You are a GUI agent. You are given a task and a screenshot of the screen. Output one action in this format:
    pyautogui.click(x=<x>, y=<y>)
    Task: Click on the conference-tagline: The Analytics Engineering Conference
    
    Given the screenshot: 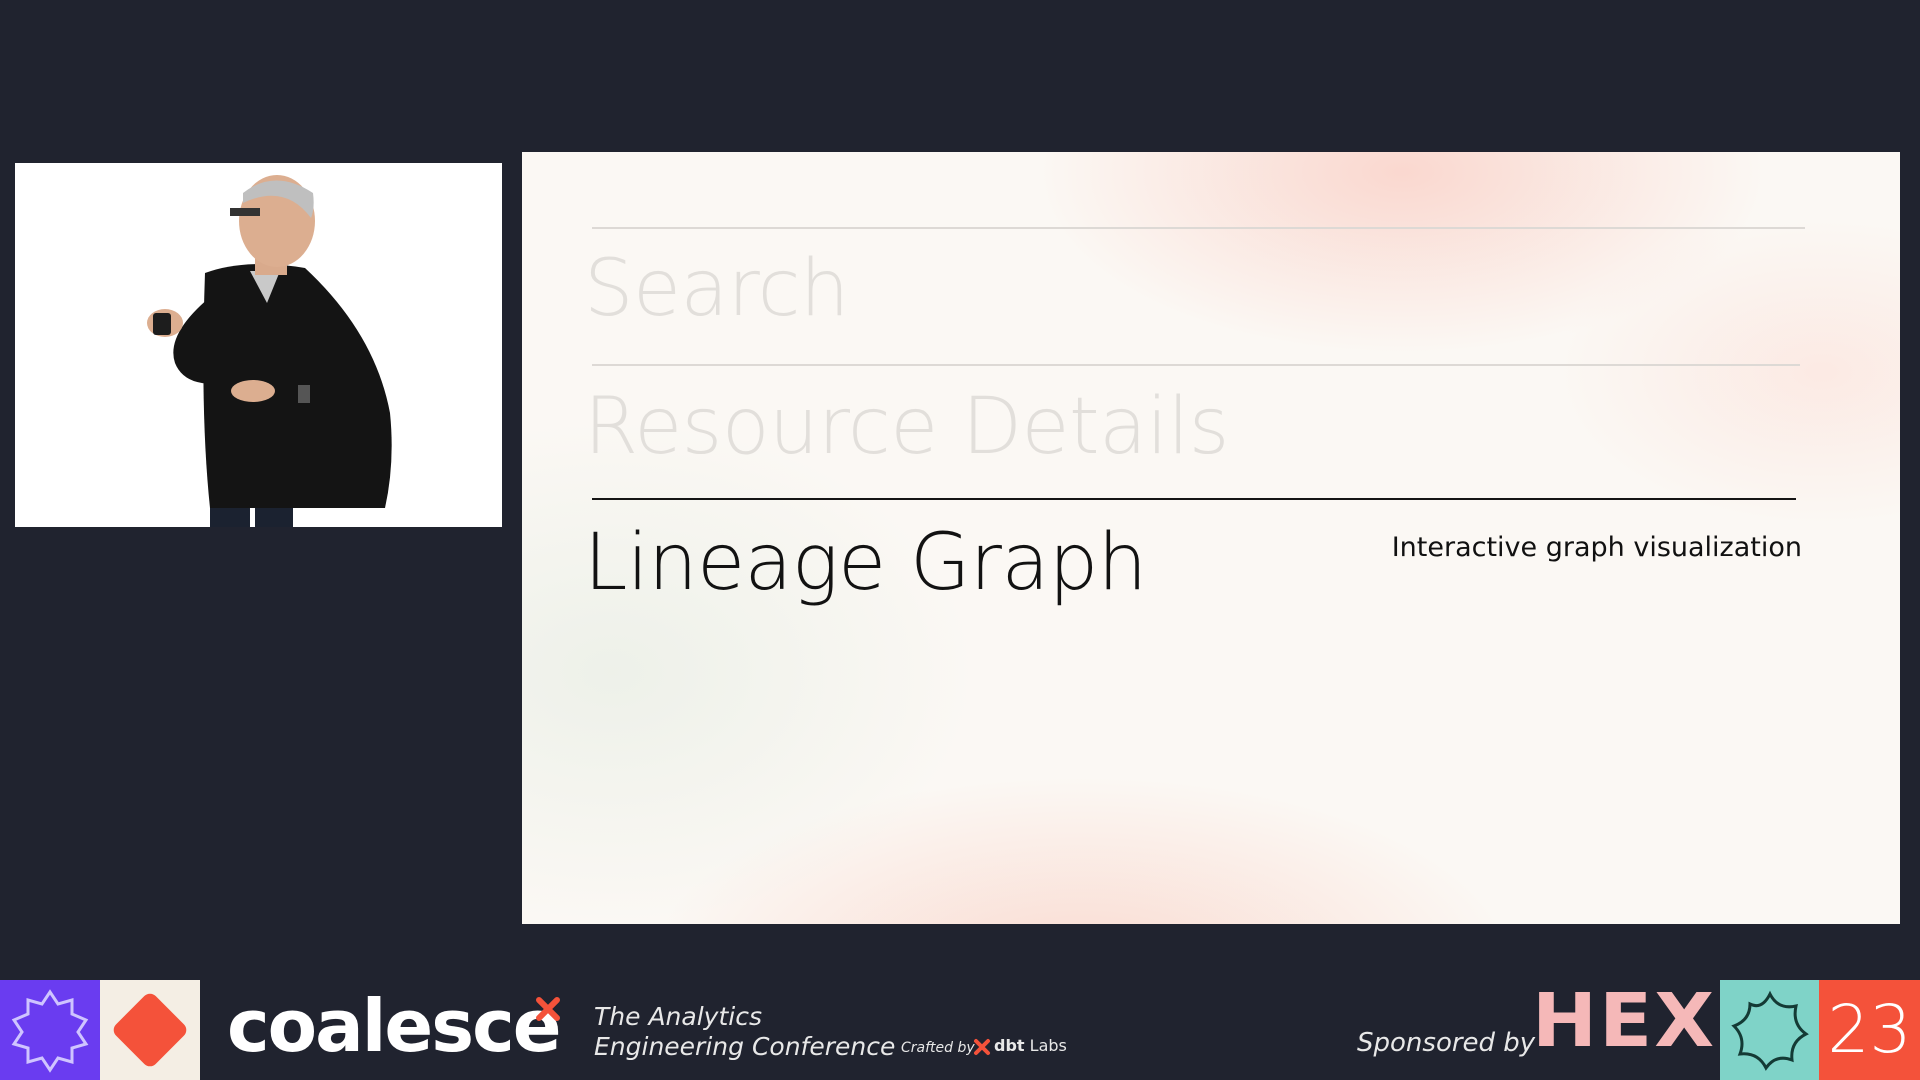 What is the action you would take?
    pyautogui.click(x=744, y=1032)
    